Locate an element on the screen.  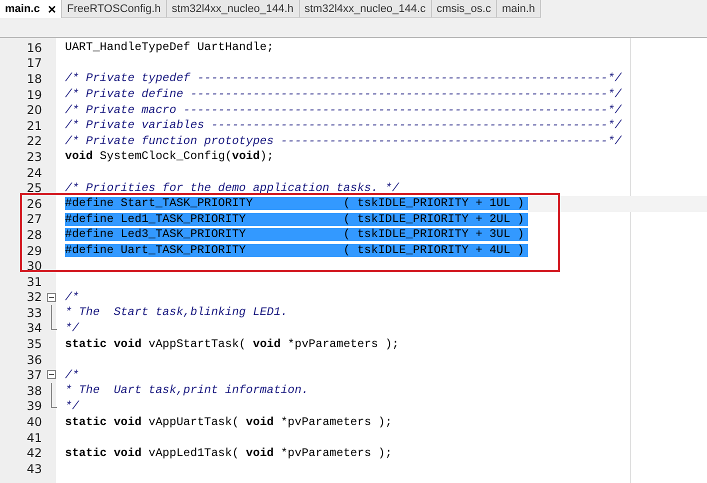
close-icon: × is located at coordinates (52, 9).